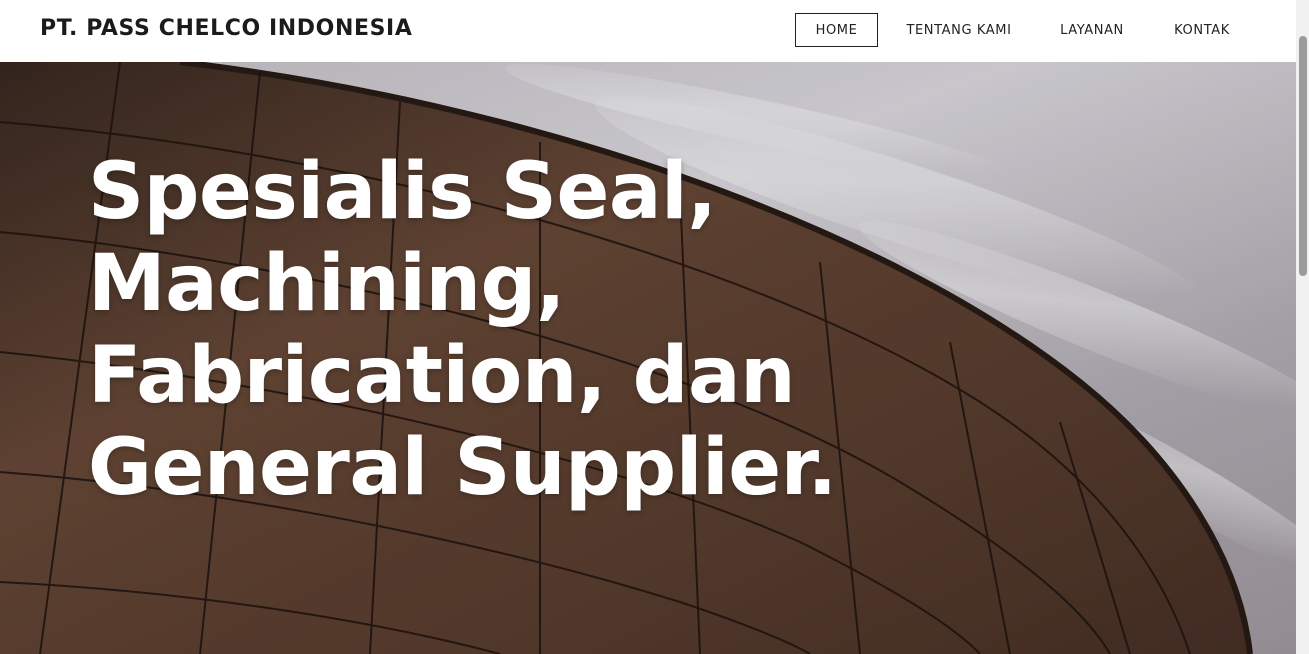  I want to click on hero-headline-line-4: General Supplier., so click(462, 468).